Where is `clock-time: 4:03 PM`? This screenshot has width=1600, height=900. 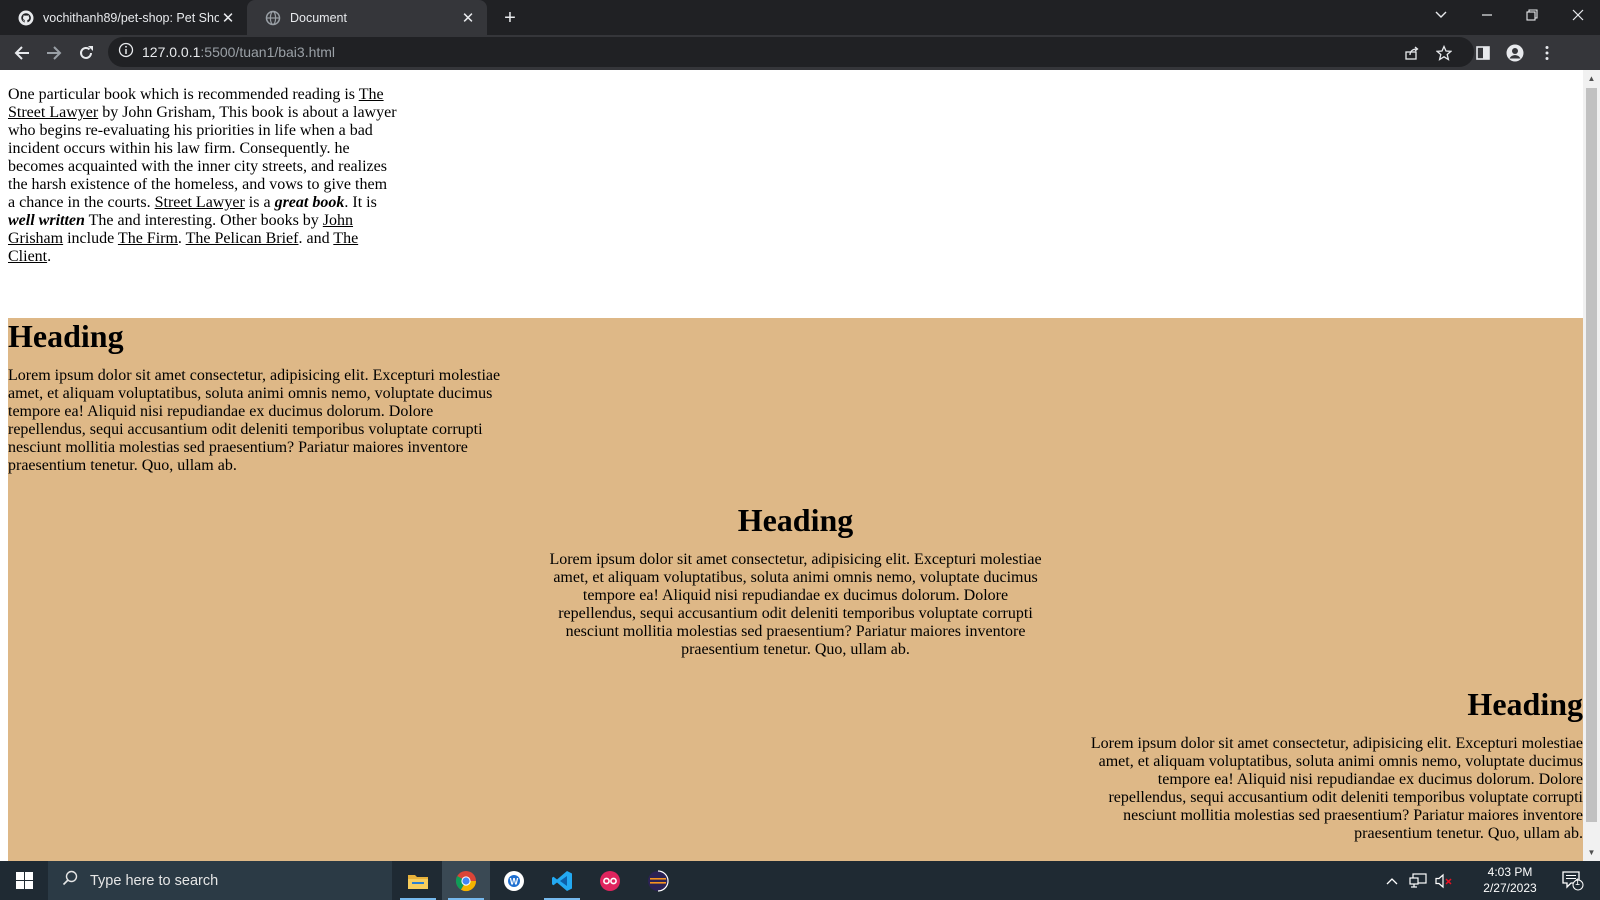 clock-time: 4:03 PM is located at coordinates (1510, 872).